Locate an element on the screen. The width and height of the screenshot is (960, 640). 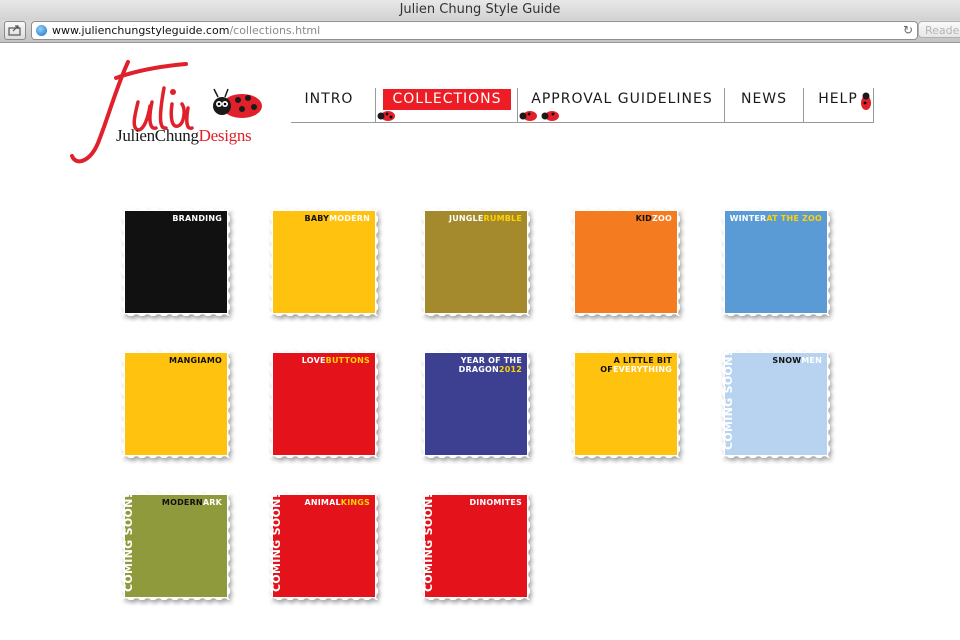
ladybug-pair-icon is located at coordinates (539, 116).